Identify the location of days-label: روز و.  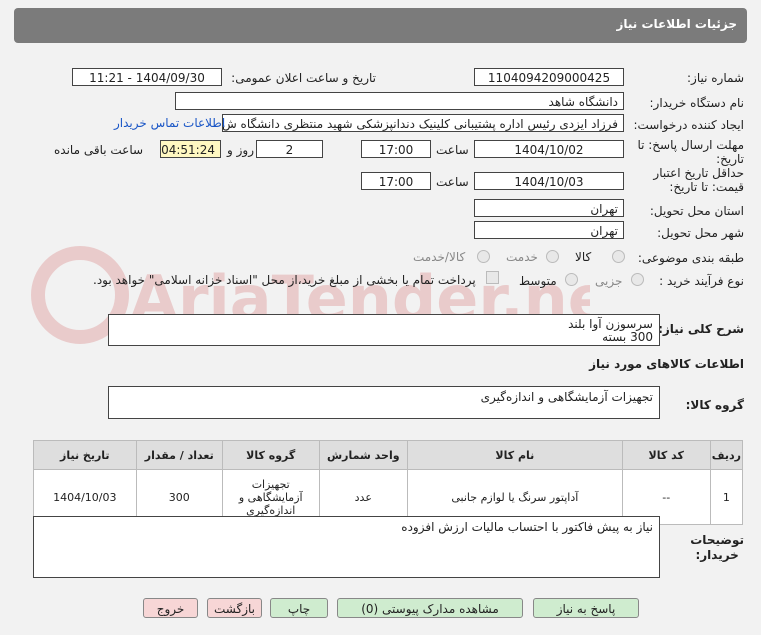
(240, 150).